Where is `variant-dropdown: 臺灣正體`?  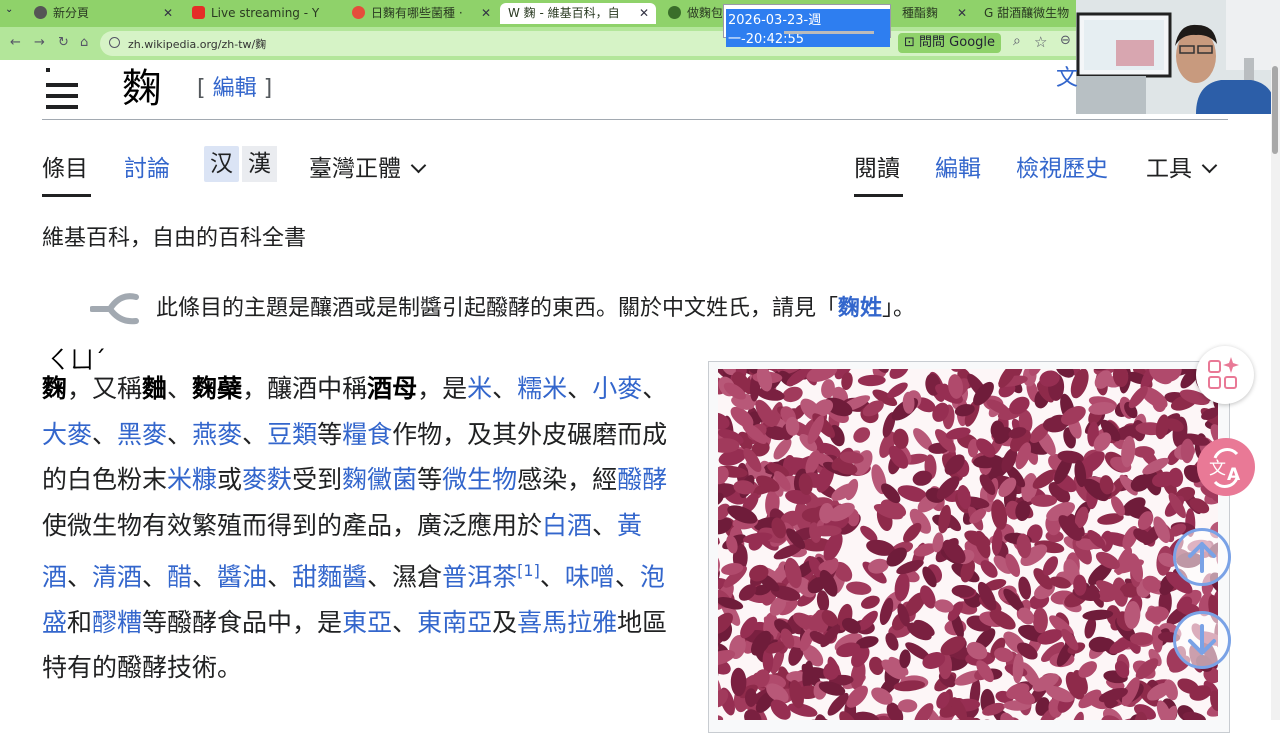 variant-dropdown: 臺灣正體 is located at coordinates (368, 166).